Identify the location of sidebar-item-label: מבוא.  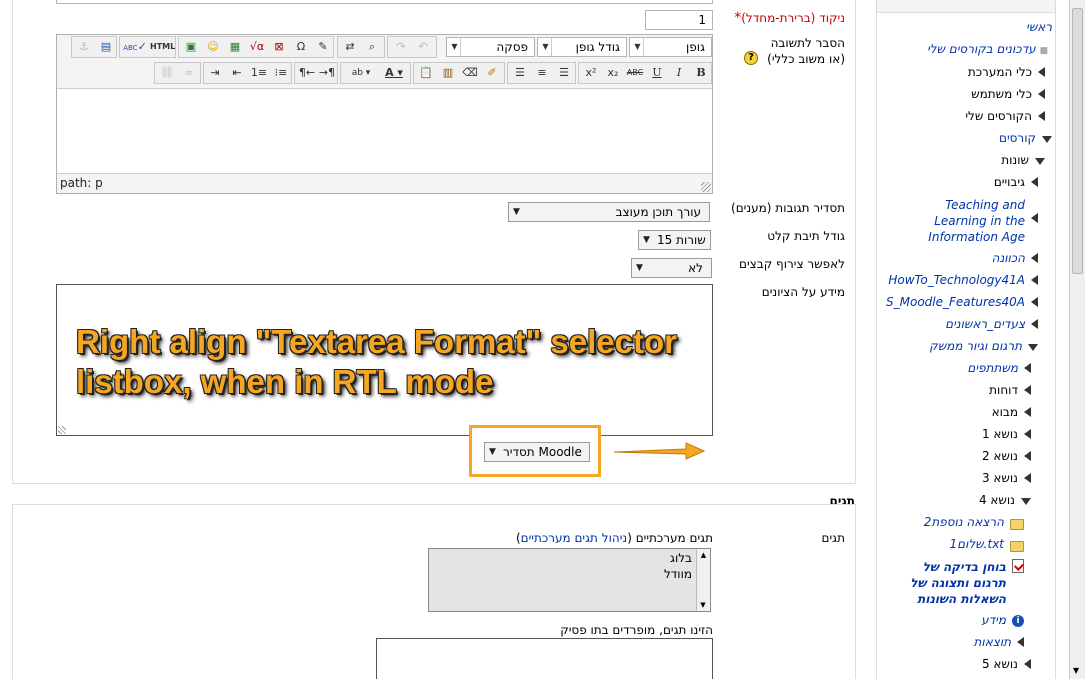
(1005, 412).